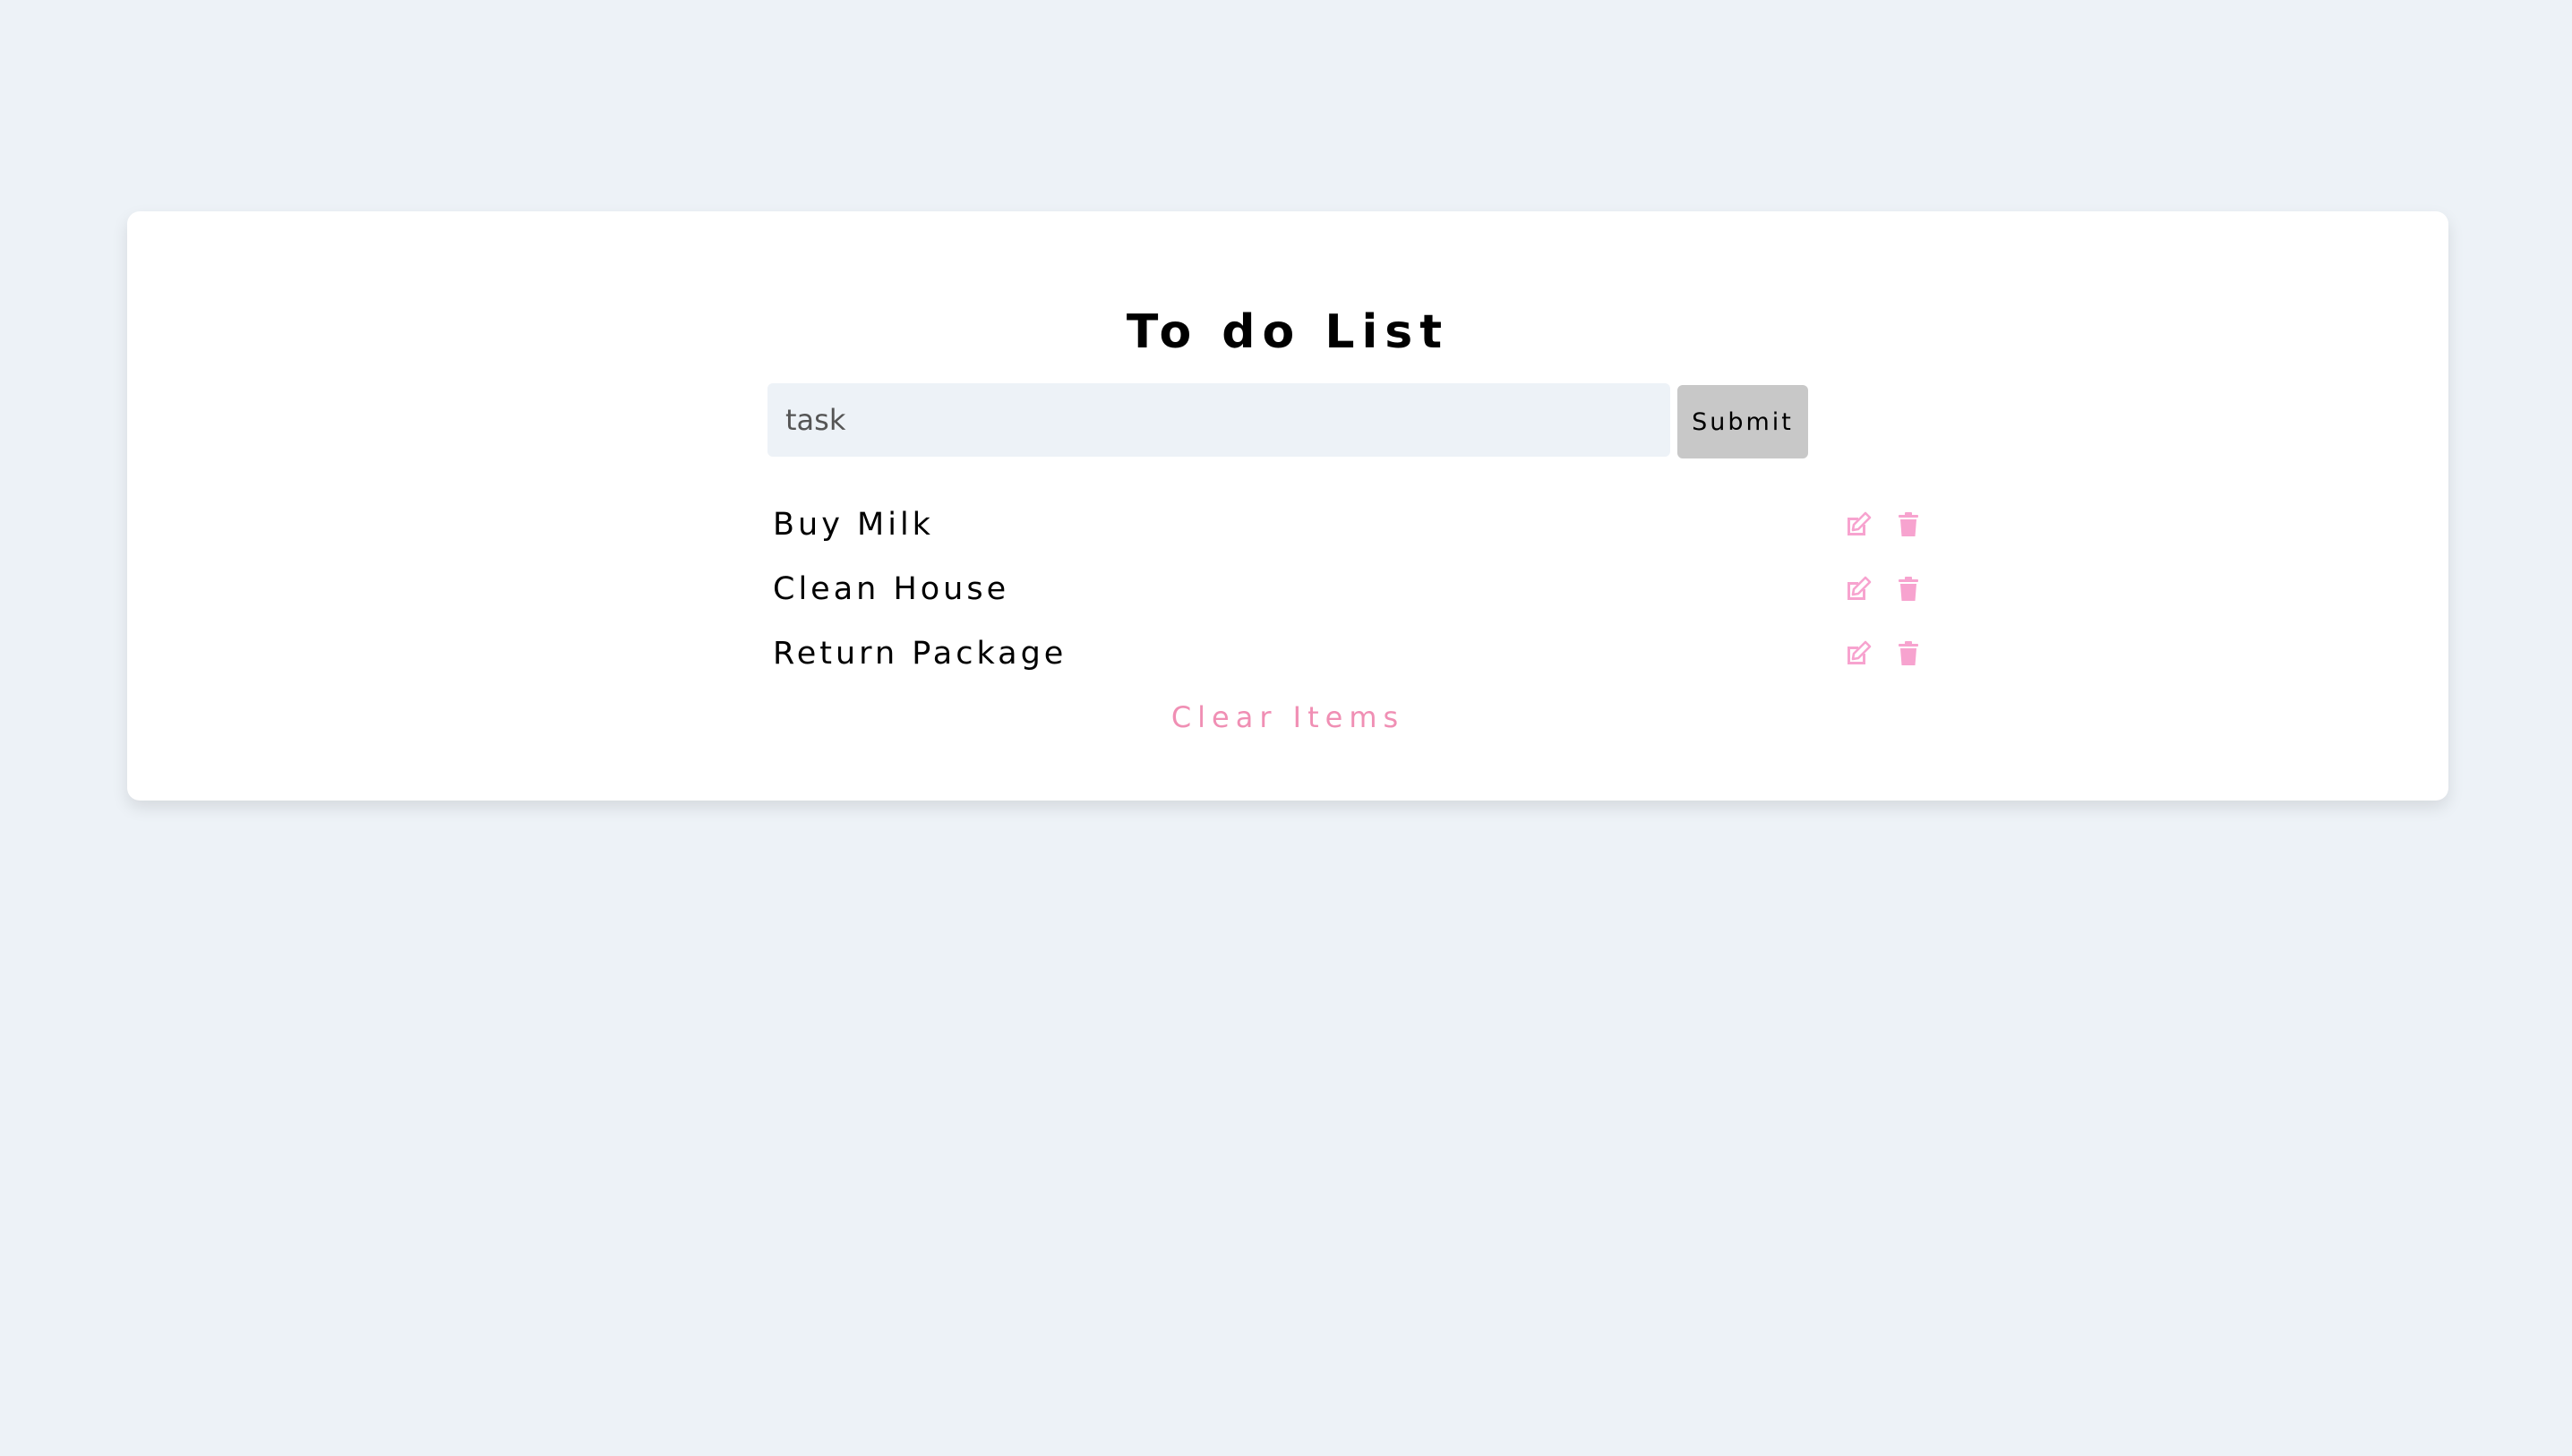 This screenshot has width=2572, height=1456. What do you see at coordinates (1743, 421) in the screenshot?
I see `submit-button: Submit` at bounding box center [1743, 421].